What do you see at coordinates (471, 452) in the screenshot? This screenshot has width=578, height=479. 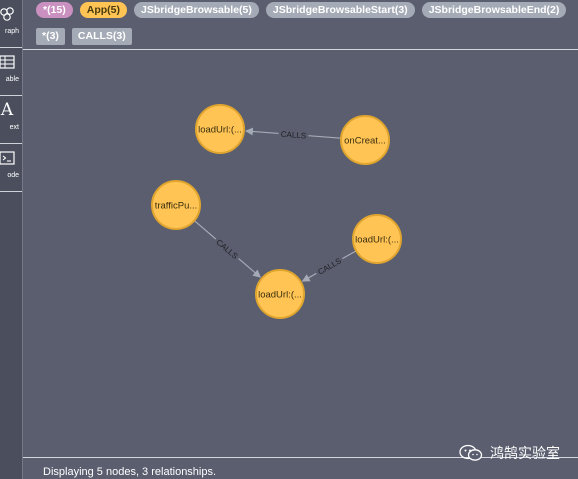 I see `wechat-icon` at bounding box center [471, 452].